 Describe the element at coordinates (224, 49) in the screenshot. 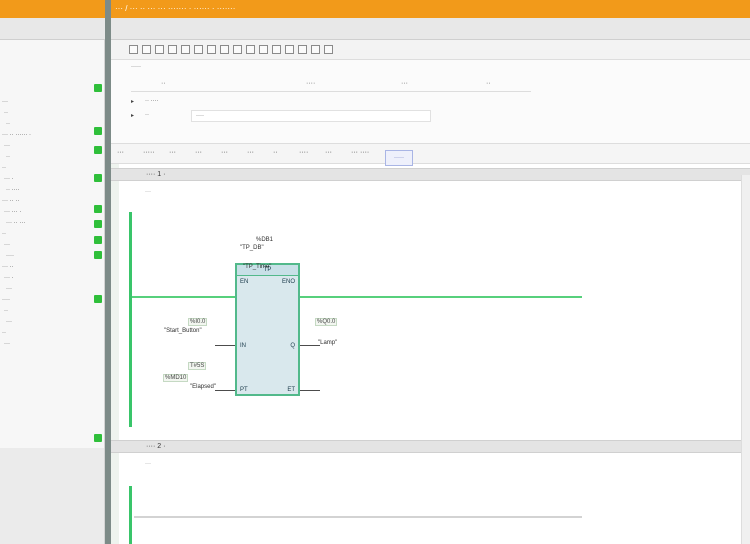

I see `delete-network-icon` at that location.